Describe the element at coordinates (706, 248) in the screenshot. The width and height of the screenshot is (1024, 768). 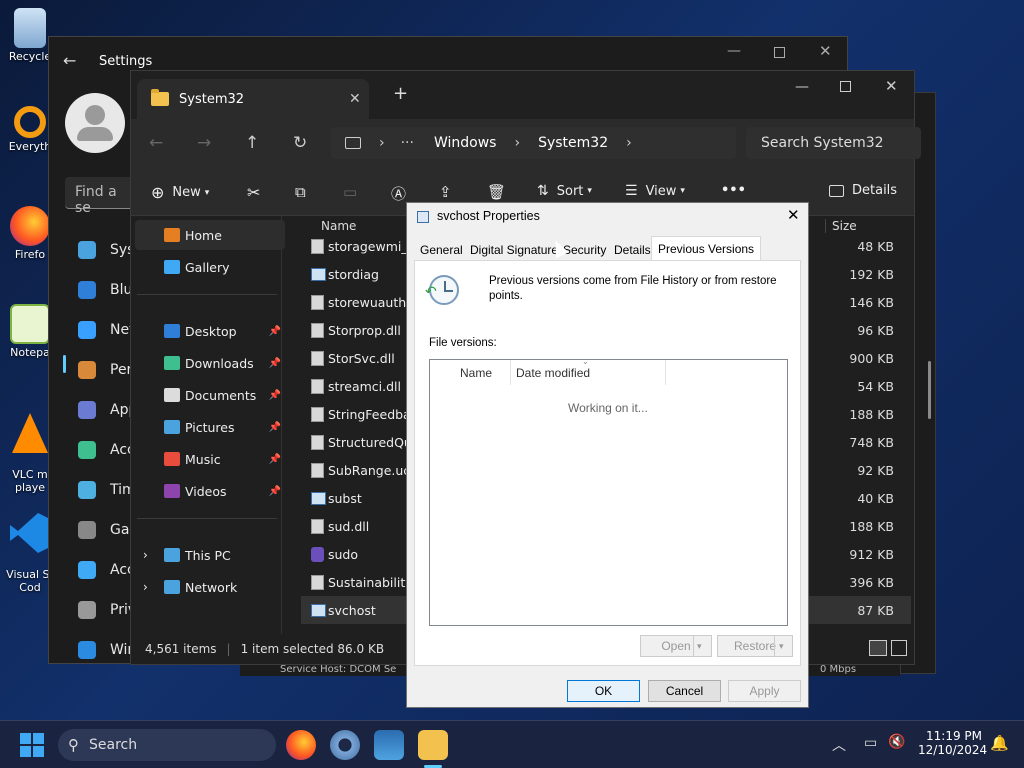
I see `tab-previous-versions: Previous Versions` at that location.